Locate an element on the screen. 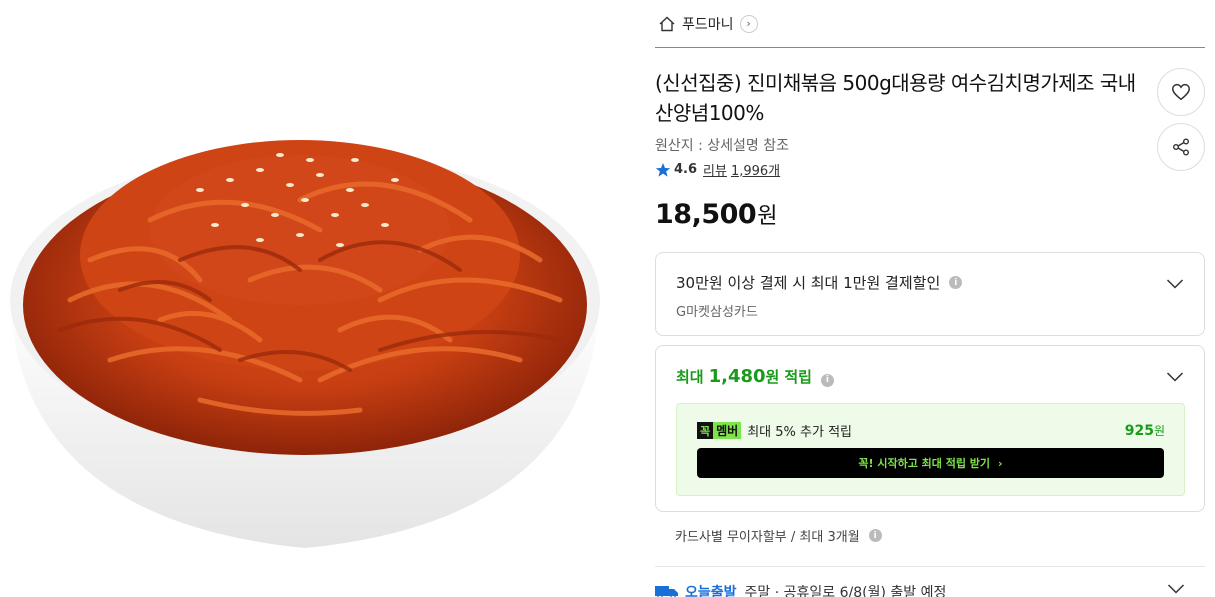 Image resolution: width=1215 pixels, height=597 pixels. member-amount: 925 is located at coordinates (1139, 430).